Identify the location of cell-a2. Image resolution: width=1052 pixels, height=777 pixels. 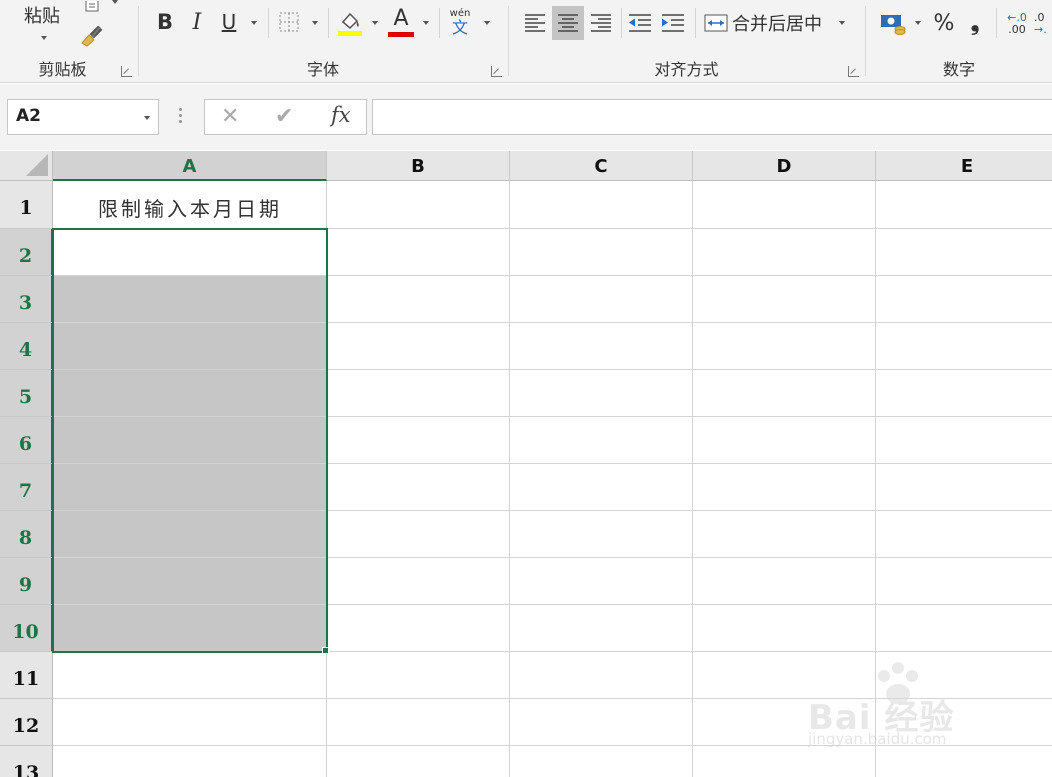
(190, 252).